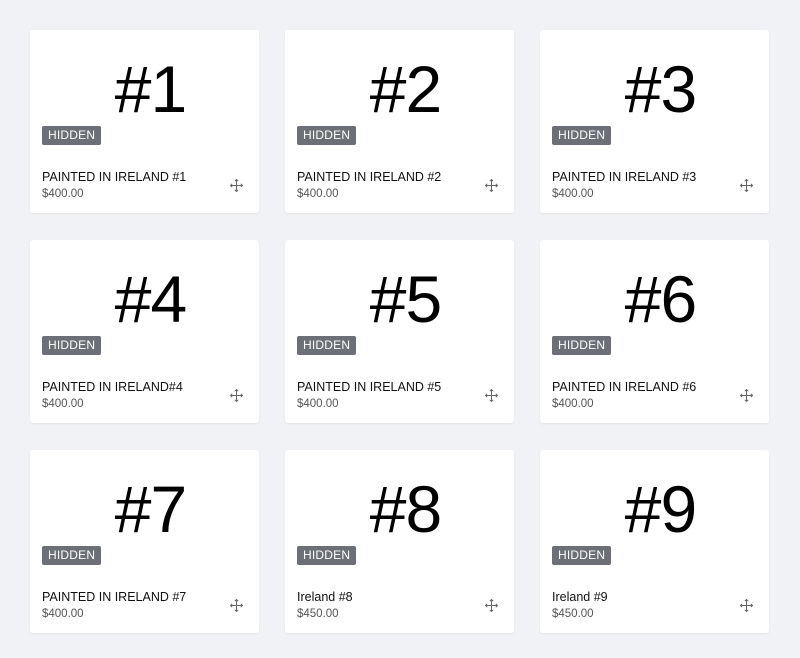 The image size is (800, 658). I want to click on product-card: #1 HIDDEN PAINTED IN IRELAND #1 $400.00, so click(144, 121).